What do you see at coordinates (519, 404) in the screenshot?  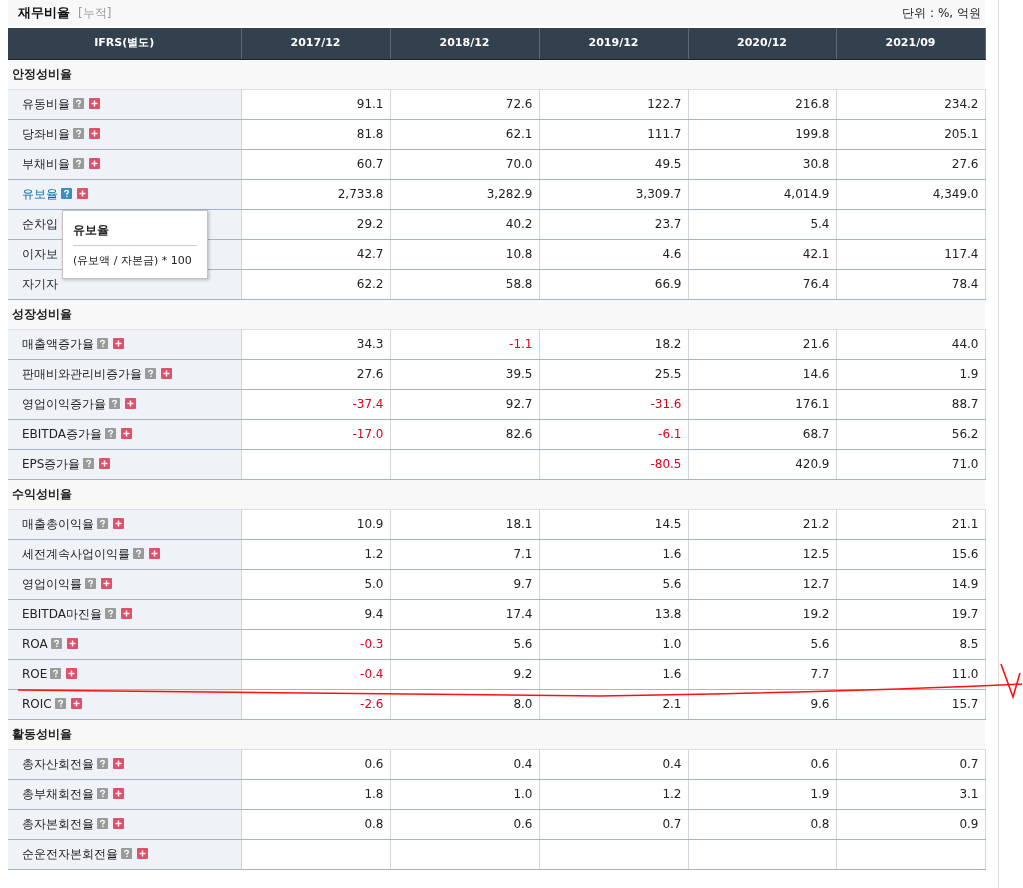 I see `table-cell: 92.7` at bounding box center [519, 404].